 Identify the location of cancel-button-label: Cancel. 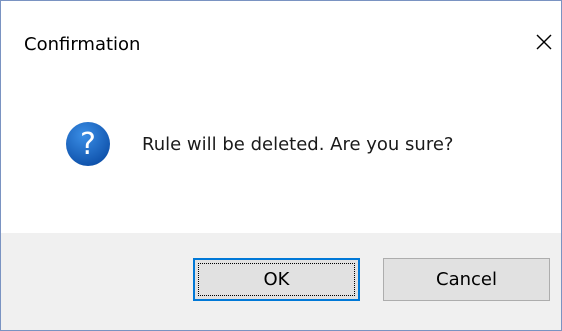
(466, 279).